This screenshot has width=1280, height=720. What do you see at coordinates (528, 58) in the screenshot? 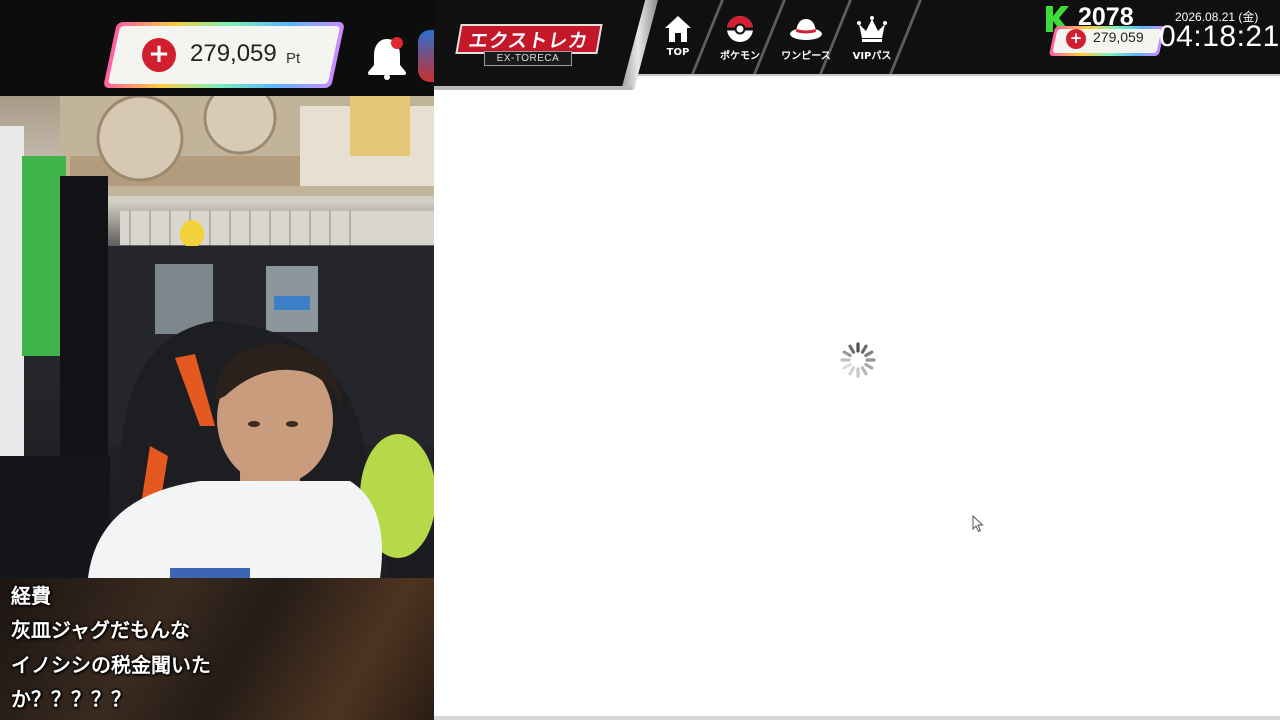
I see `site-logo-subtitle: EX-TORECA` at bounding box center [528, 58].